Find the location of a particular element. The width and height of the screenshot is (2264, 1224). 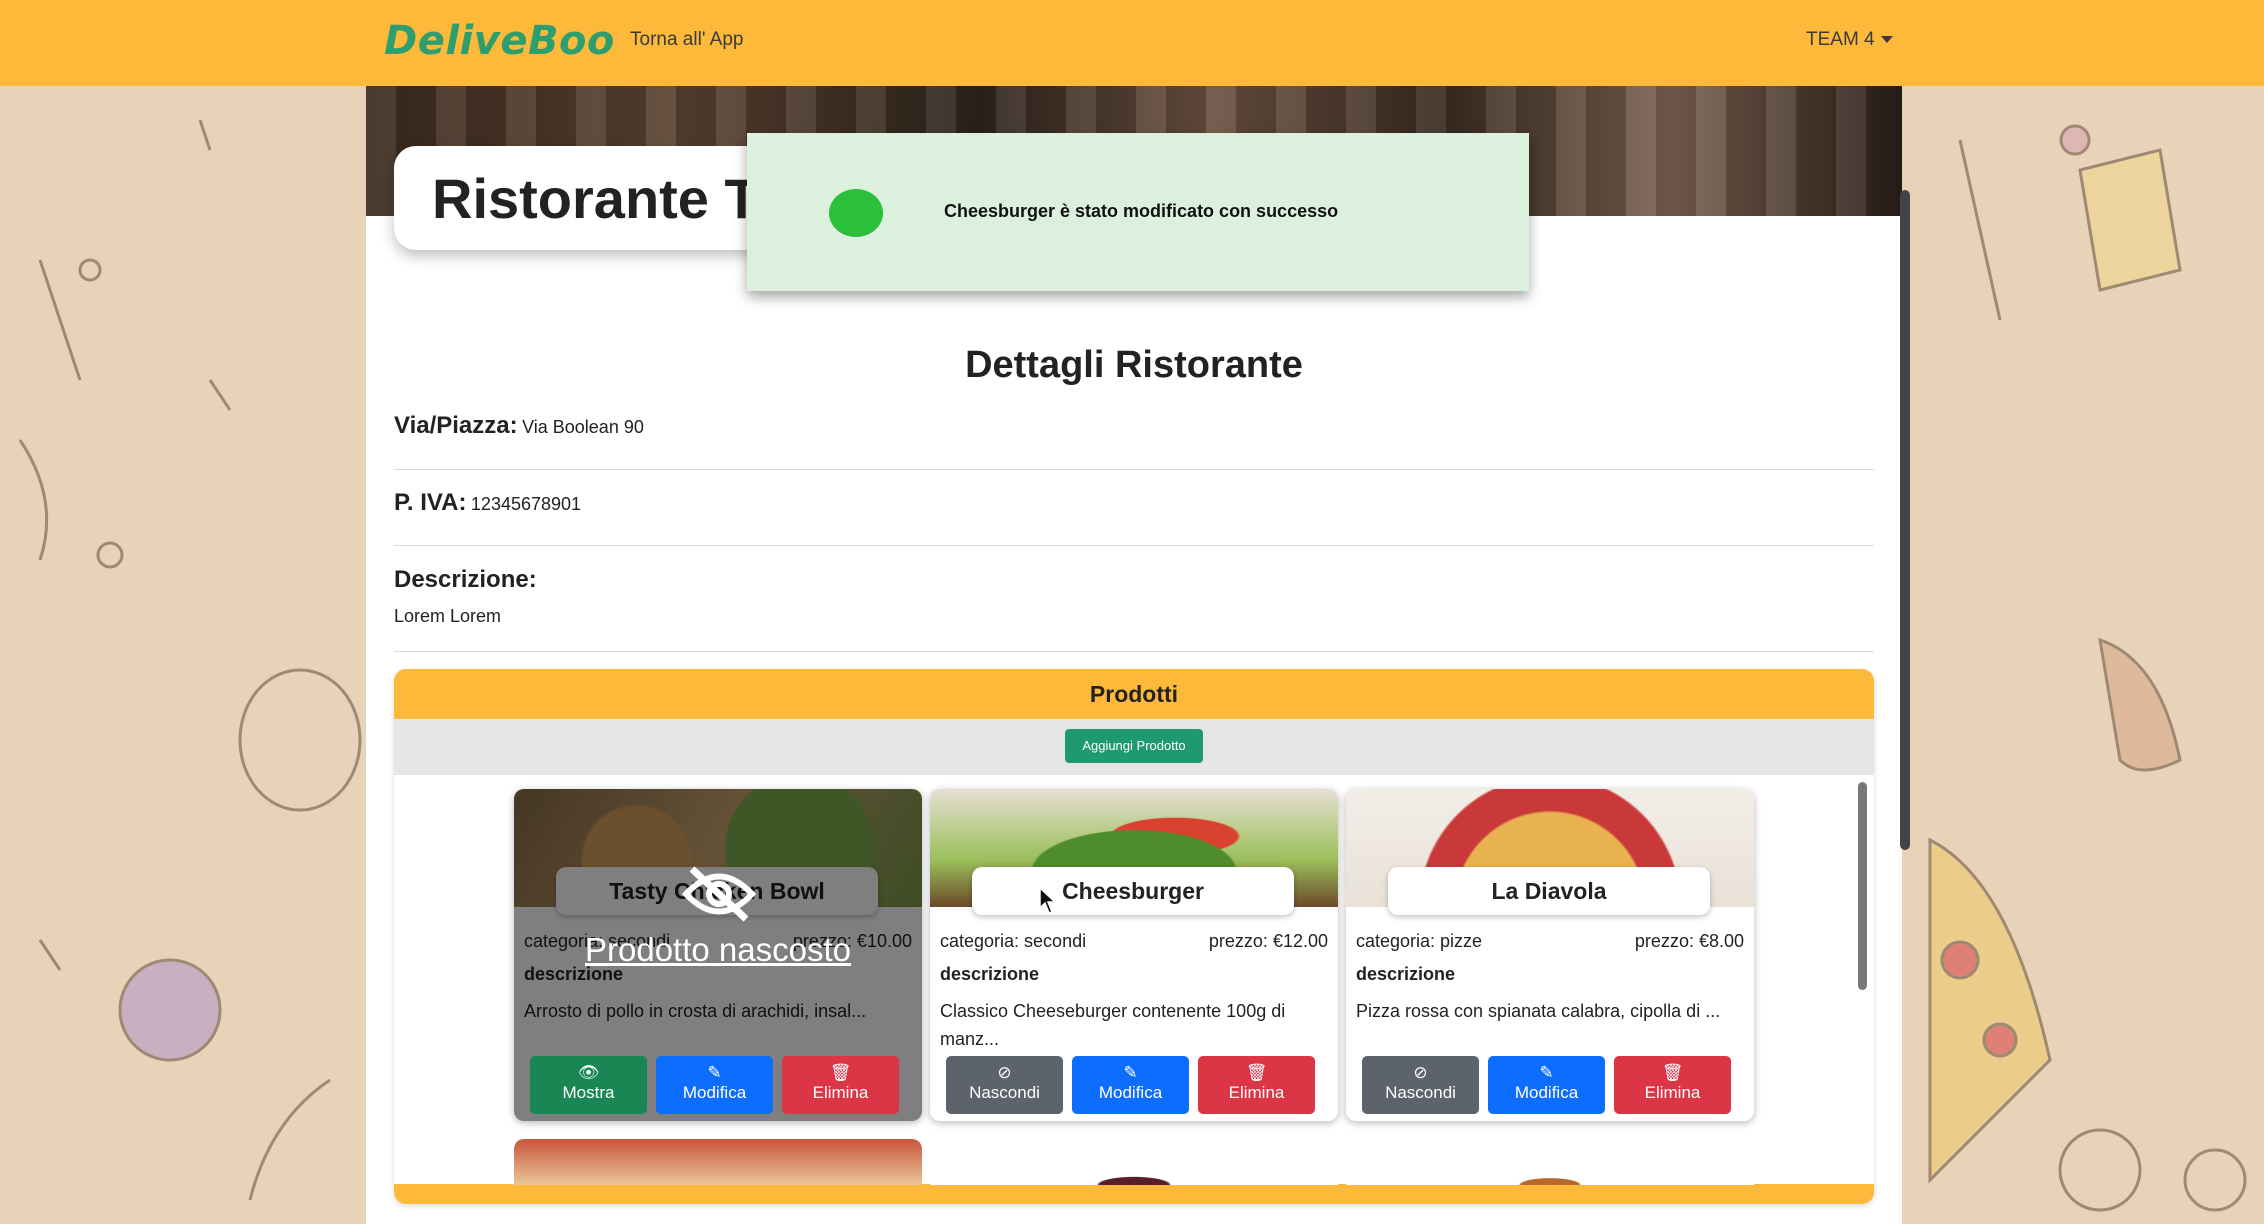

eye-icon: 👁 is located at coordinates (588, 1072).